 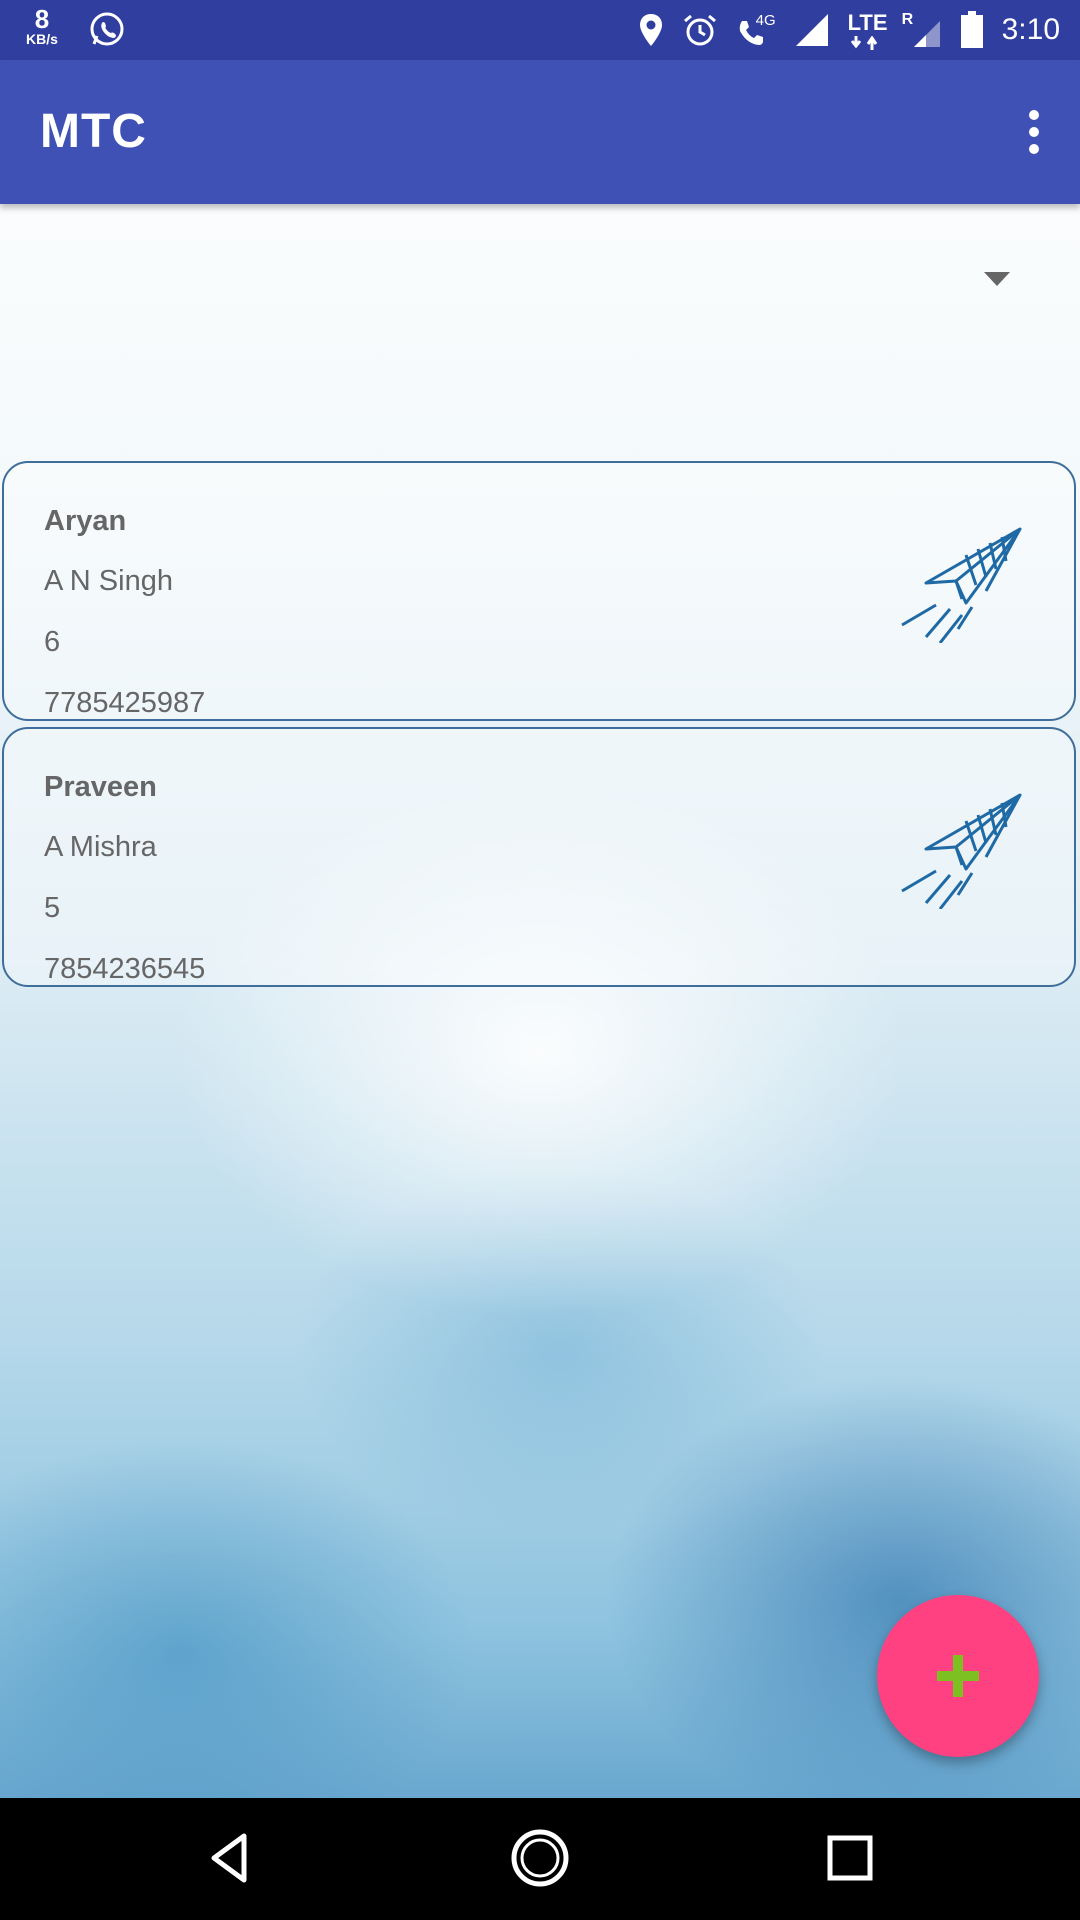 What do you see at coordinates (125, 969) in the screenshot?
I see `contact-phone: 7854236545` at bounding box center [125, 969].